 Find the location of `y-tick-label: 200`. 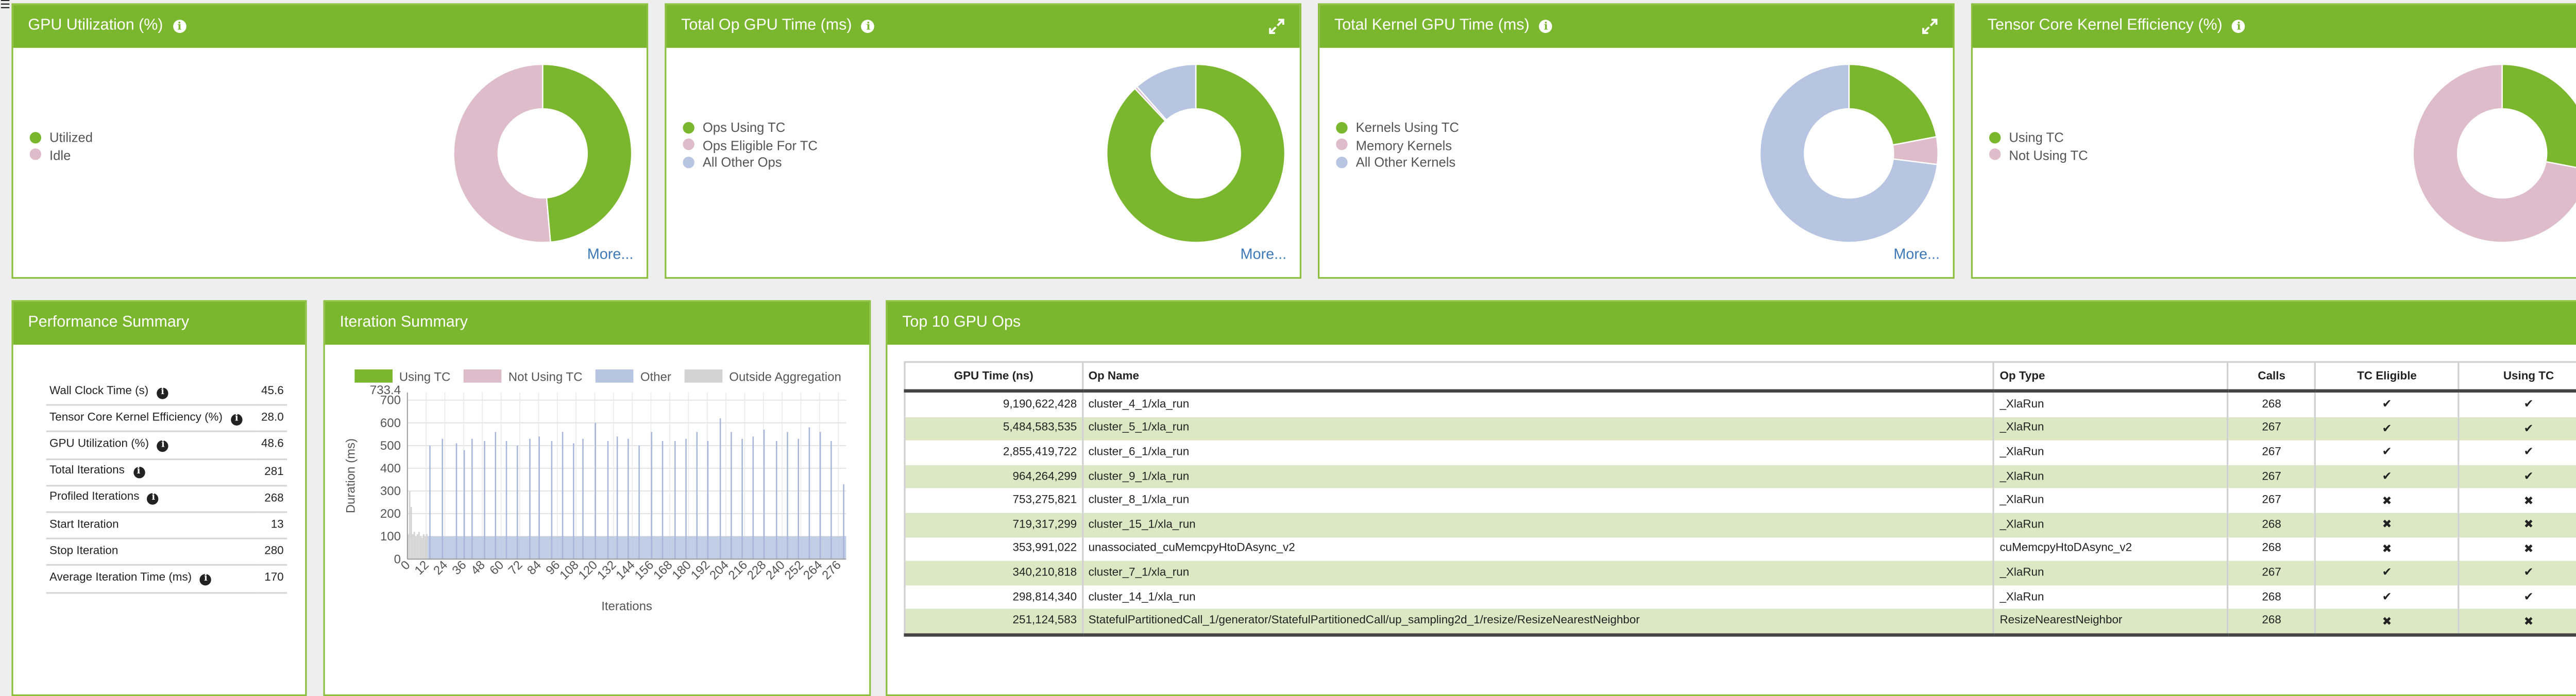

y-tick-label: 200 is located at coordinates (390, 514).